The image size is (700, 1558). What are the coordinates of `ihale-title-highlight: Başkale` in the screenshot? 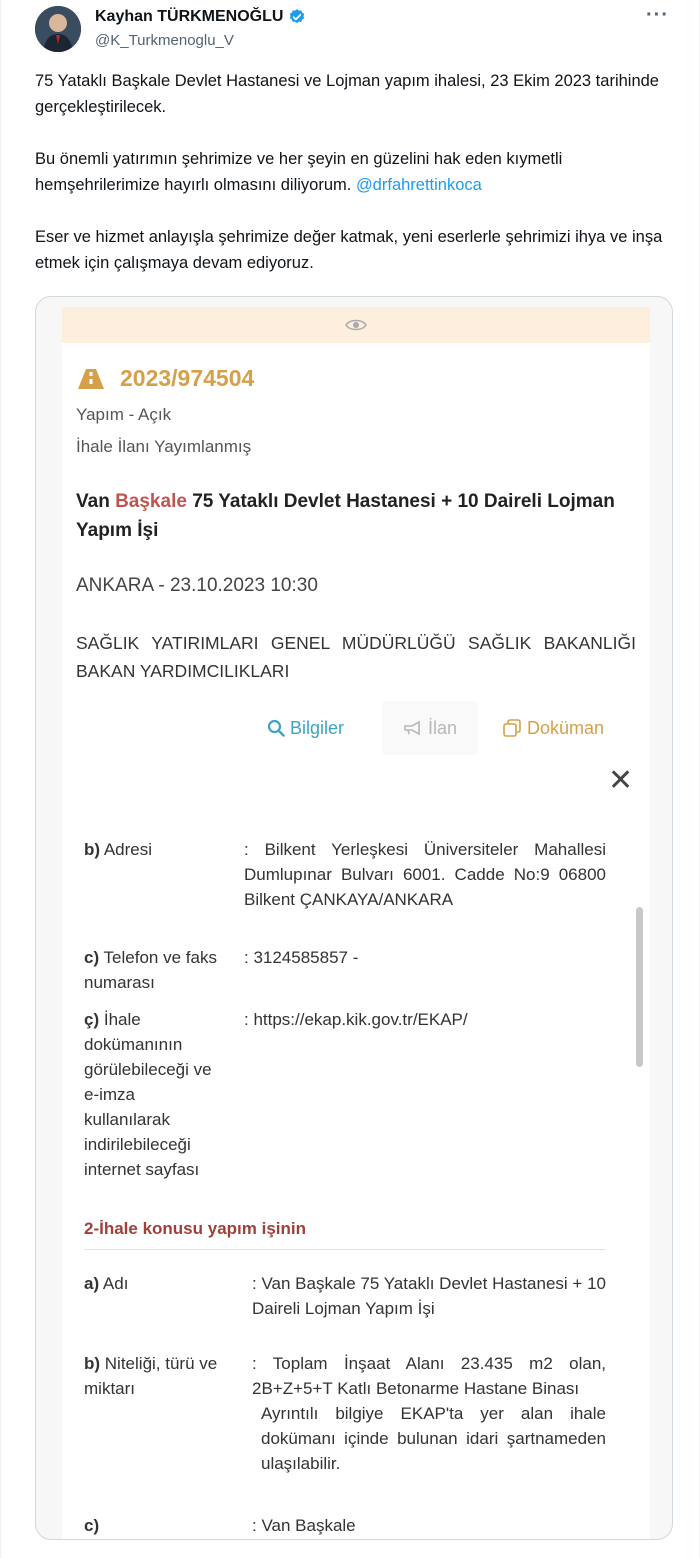 It's located at (151, 501).